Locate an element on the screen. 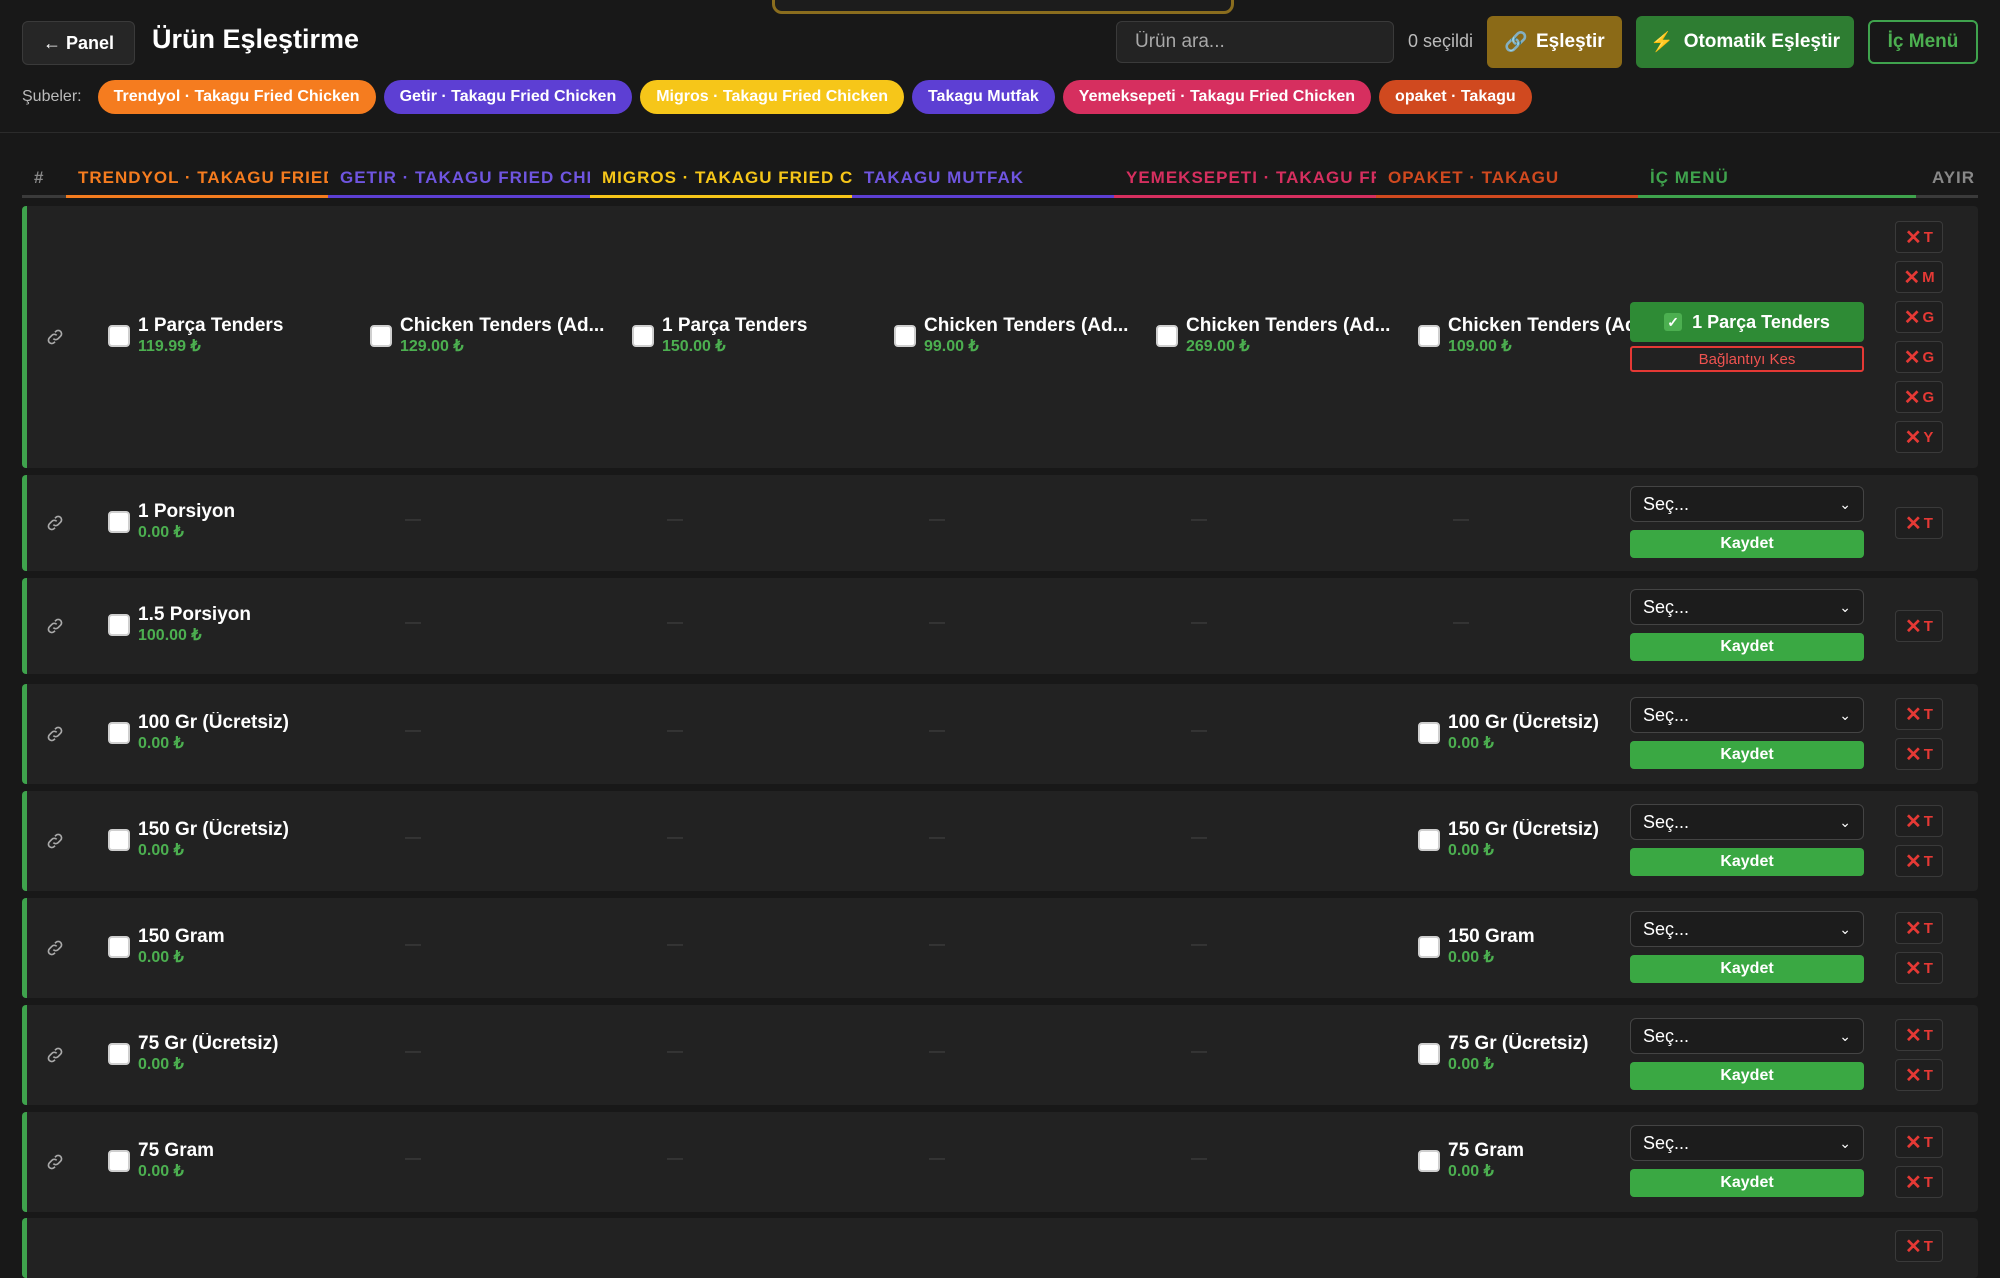  product-cell-opaket: 75 Gr (Ücretsiz) 0.00 ₺ is located at coordinates (1503, 1054).